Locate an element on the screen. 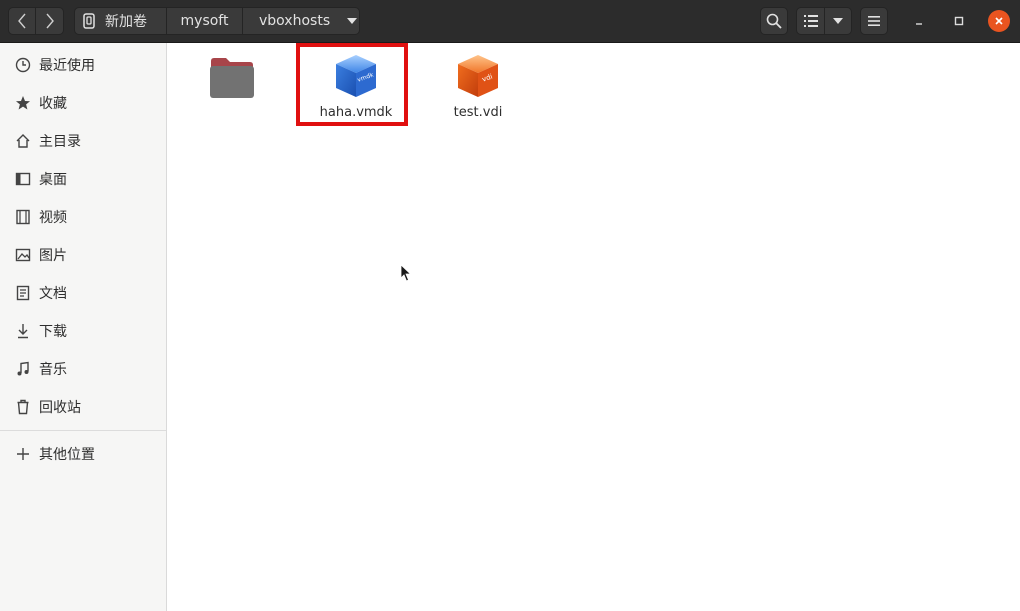  sidebar-item-videos: 视频 is located at coordinates (83, 217).